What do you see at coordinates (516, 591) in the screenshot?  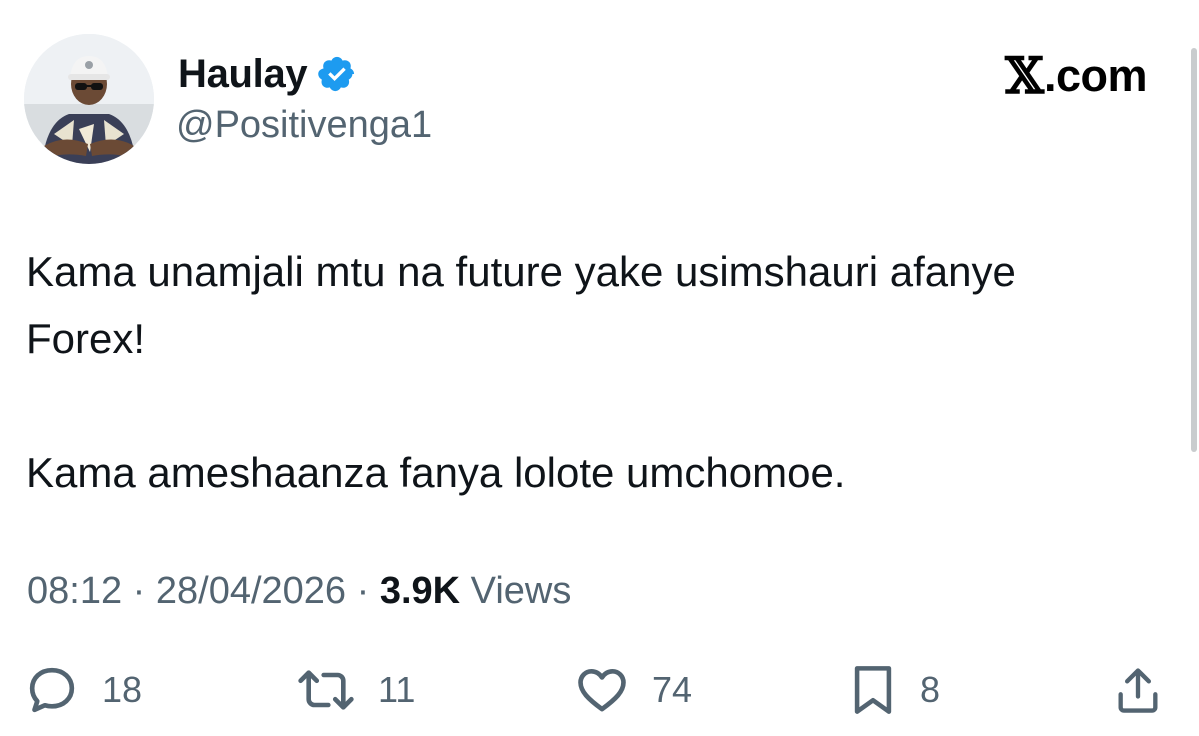 I see `views-label: Views` at bounding box center [516, 591].